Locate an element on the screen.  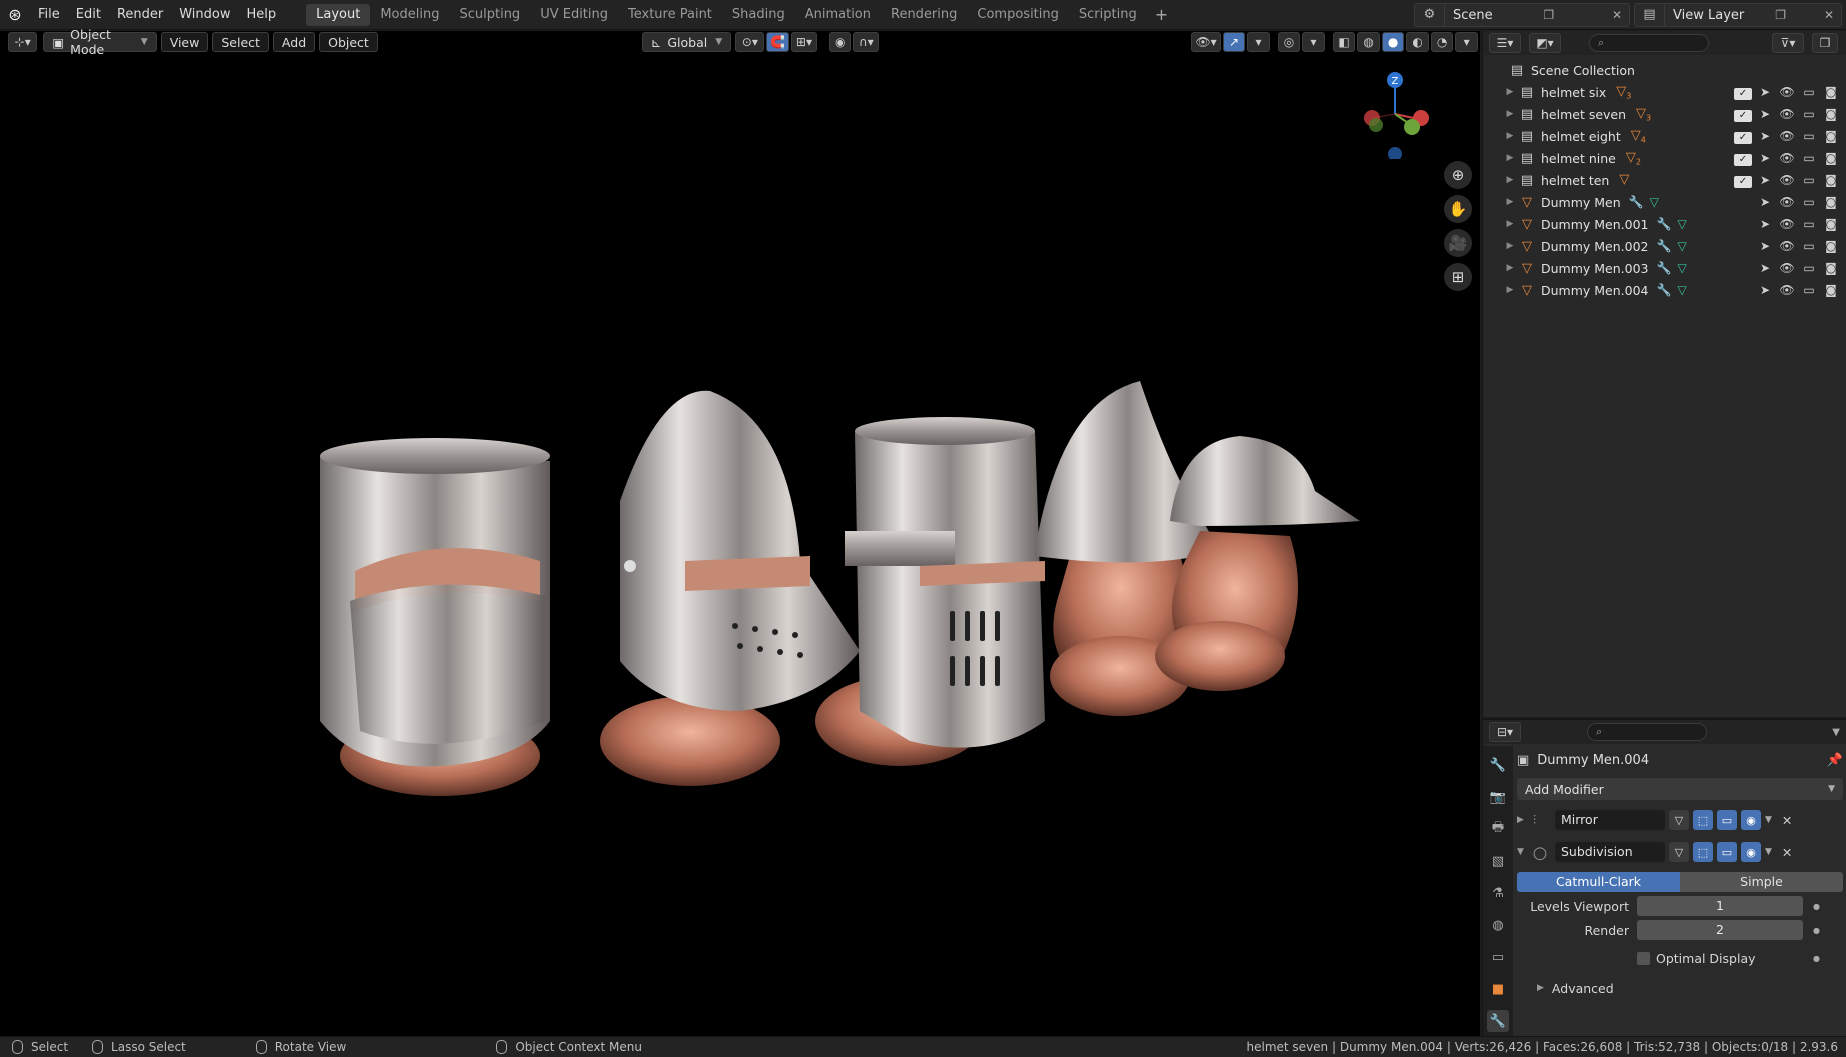
view-layer-selector: ▤ View Layer ❐ ✕ is located at coordinates (1738, 15).